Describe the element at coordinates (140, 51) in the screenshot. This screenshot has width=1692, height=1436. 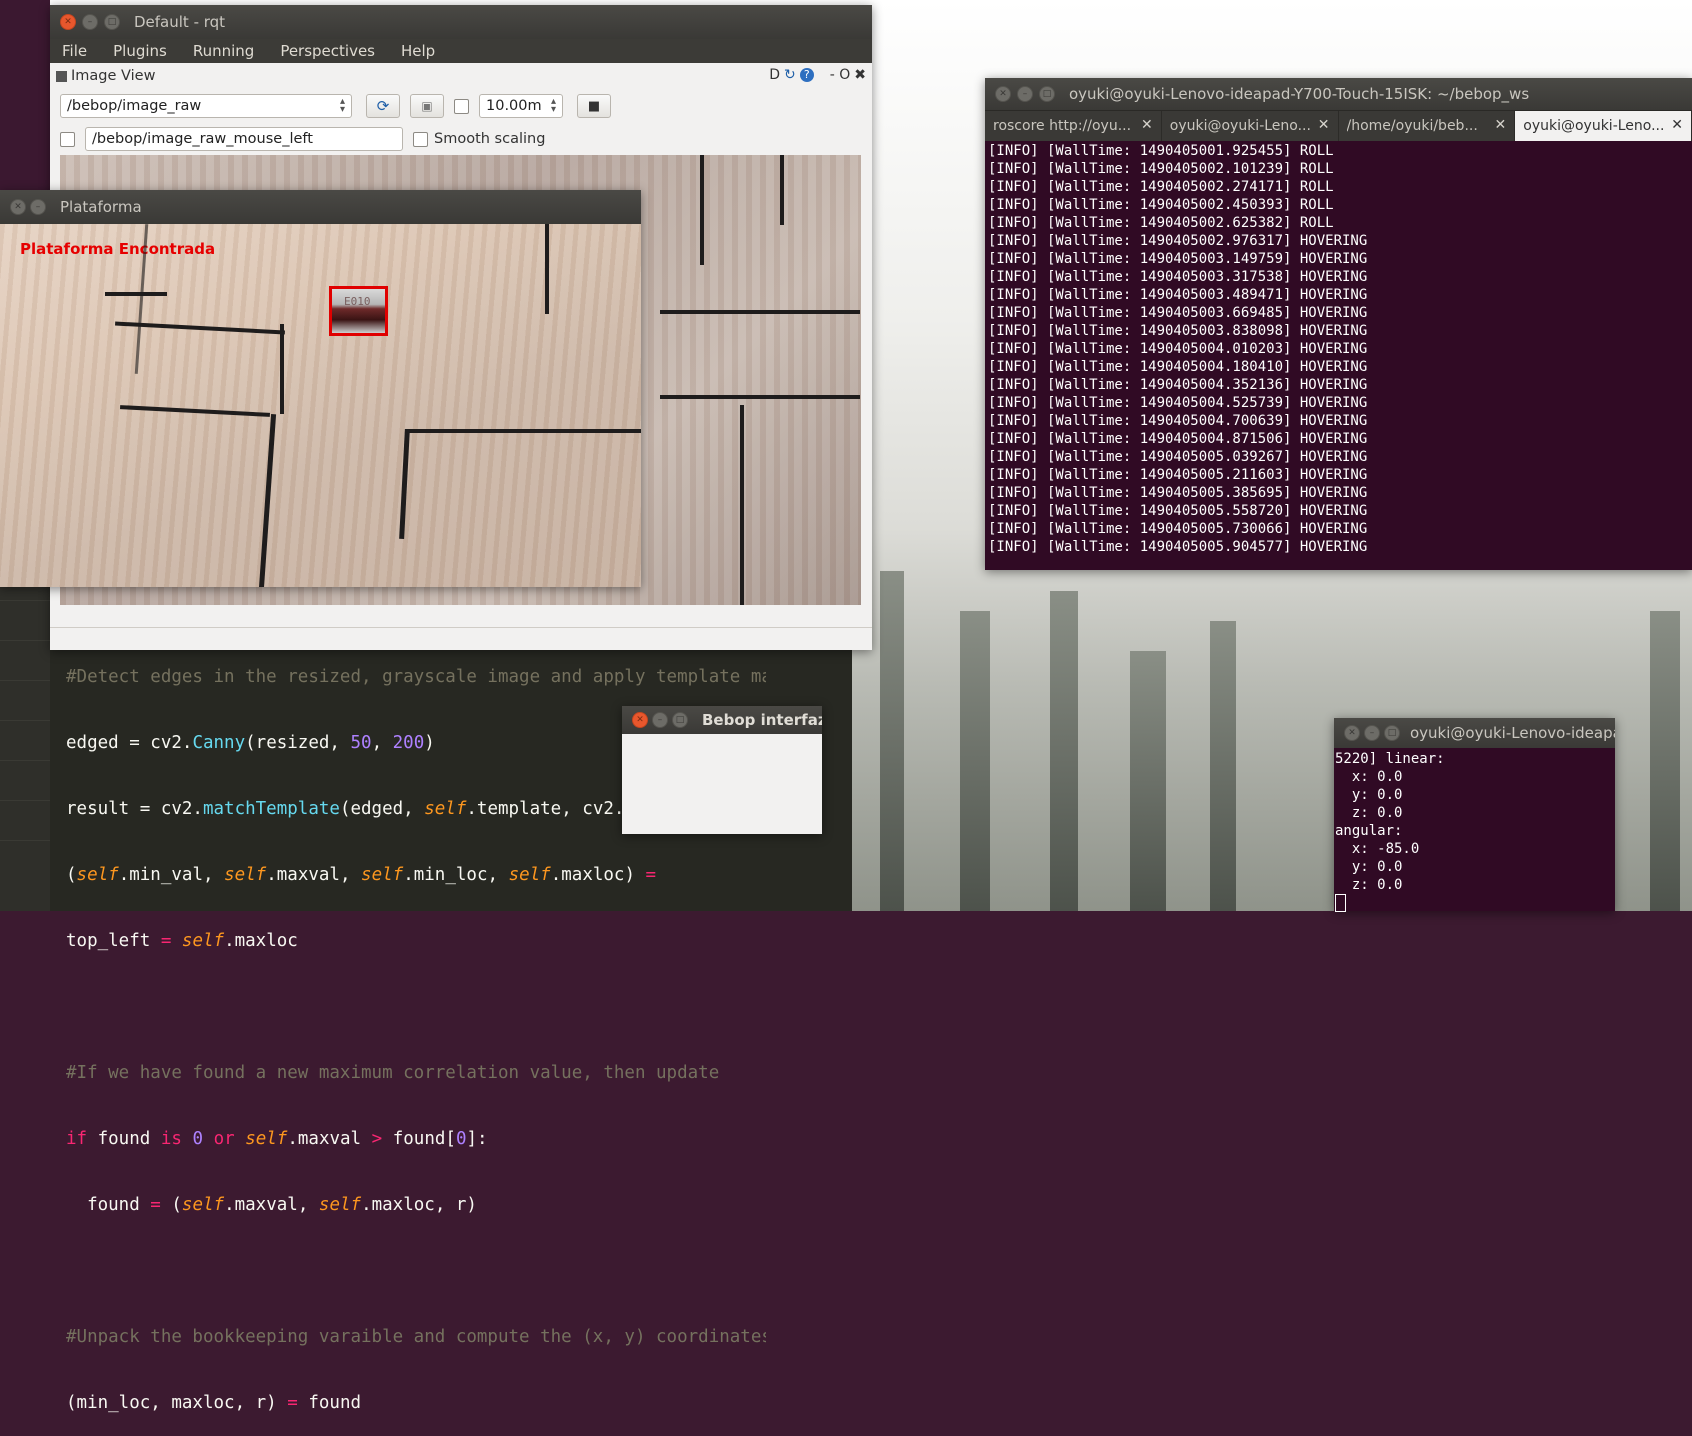
I see `menu-plugins: Plugins` at that location.